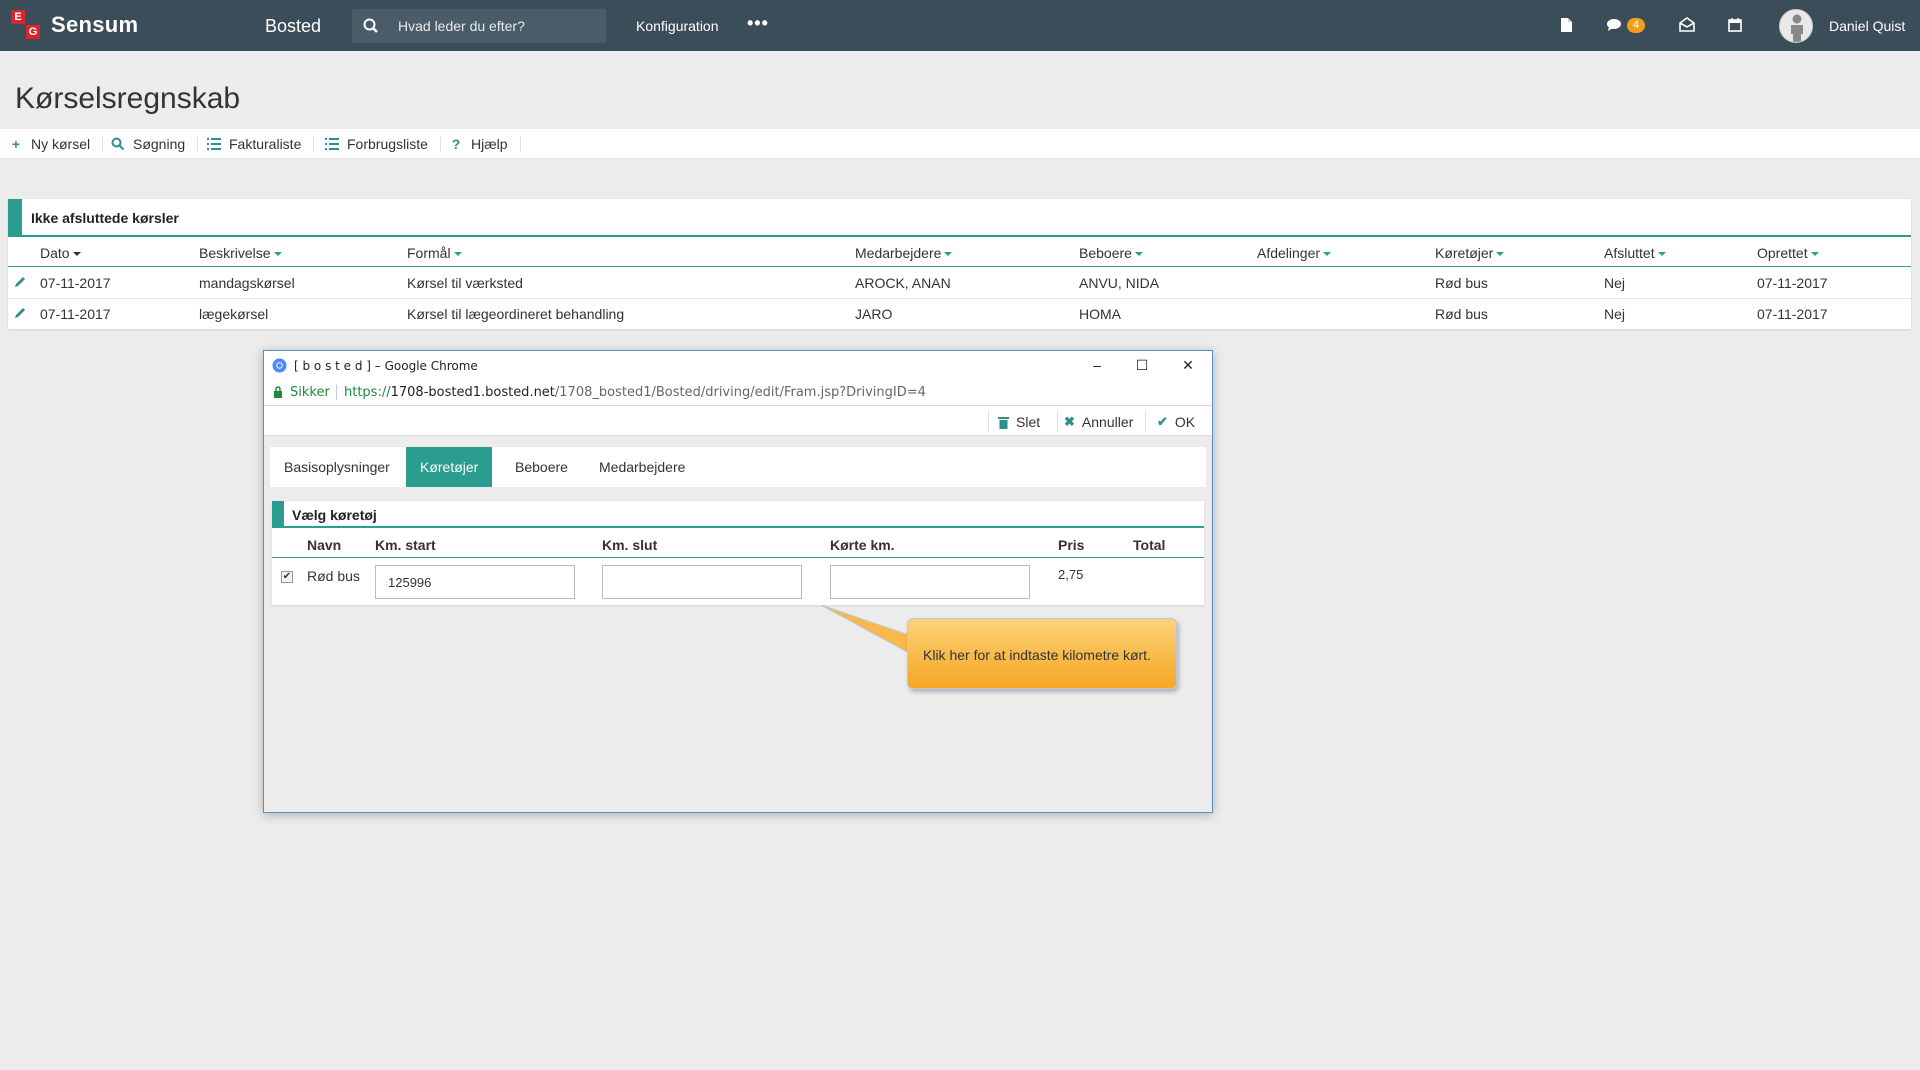 The image size is (1920, 1070). What do you see at coordinates (235, 253) in the screenshot?
I see `column-label: Beskrivelse` at bounding box center [235, 253].